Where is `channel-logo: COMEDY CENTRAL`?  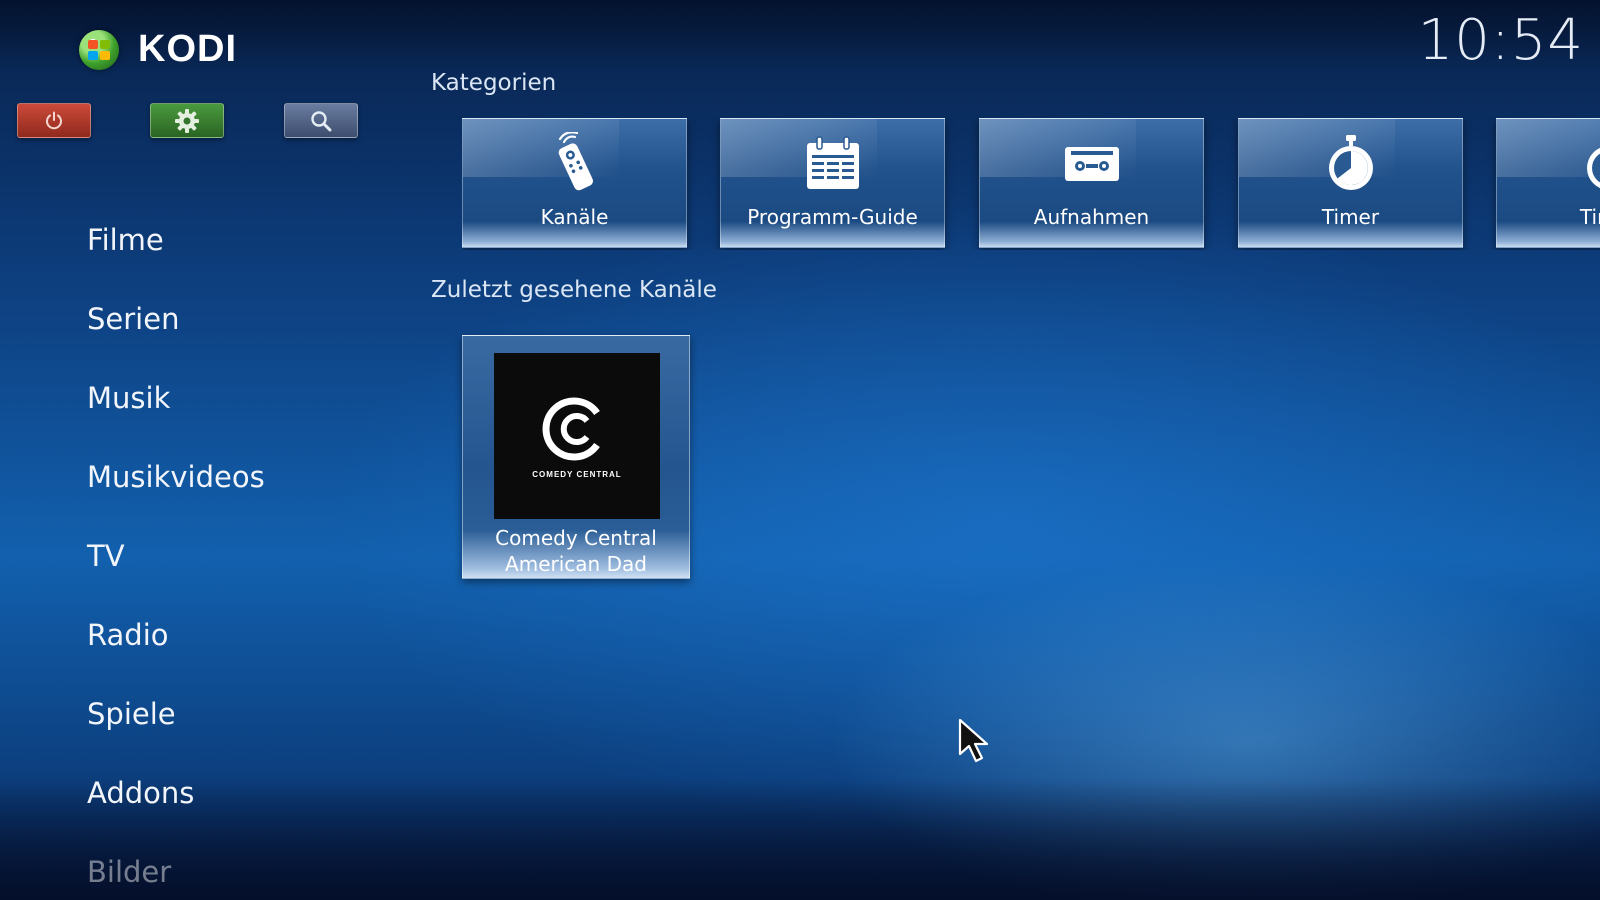
channel-logo: COMEDY CENTRAL is located at coordinates (577, 436).